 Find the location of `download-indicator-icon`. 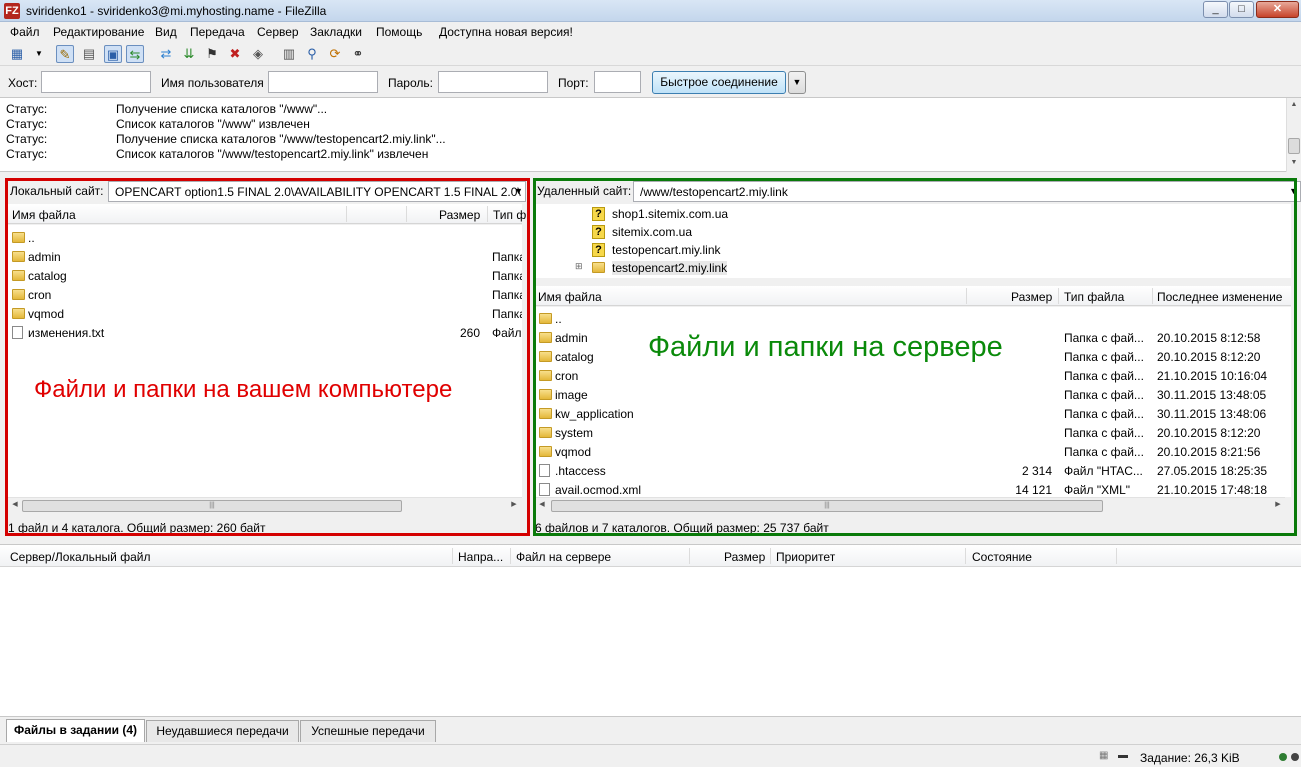

download-indicator-icon is located at coordinates (1295, 757).